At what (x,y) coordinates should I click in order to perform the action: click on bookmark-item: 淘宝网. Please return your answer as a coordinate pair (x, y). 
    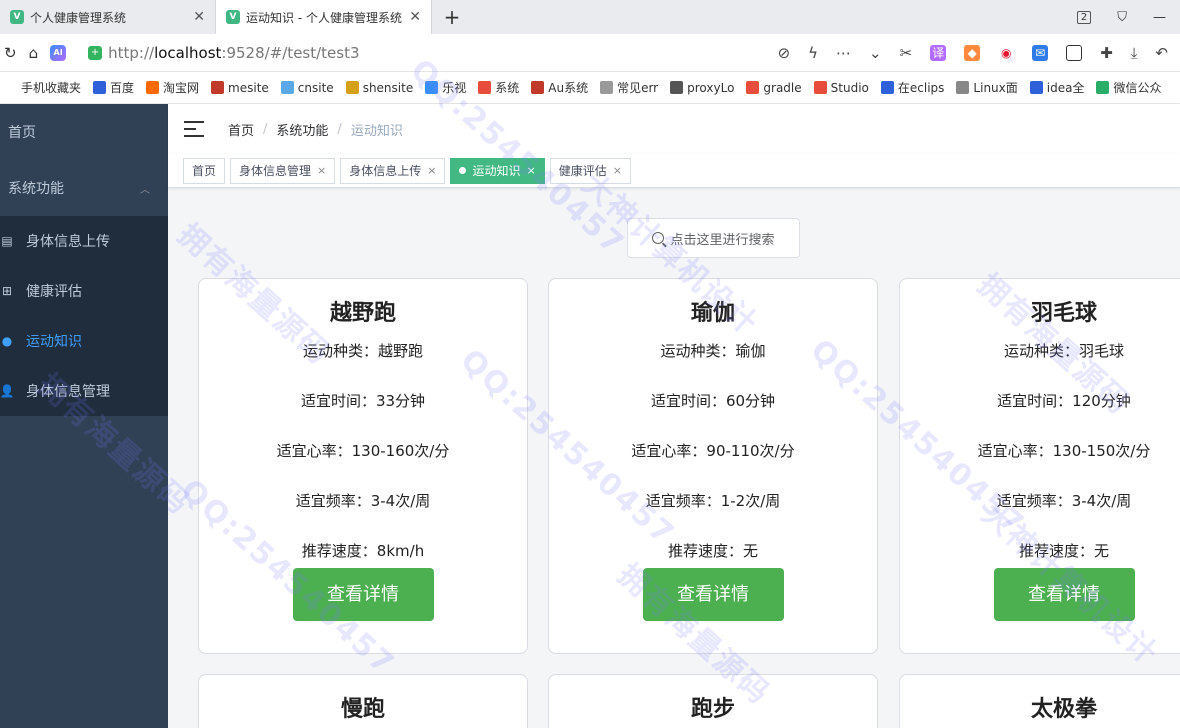
    Looking at the image, I should click on (172, 87).